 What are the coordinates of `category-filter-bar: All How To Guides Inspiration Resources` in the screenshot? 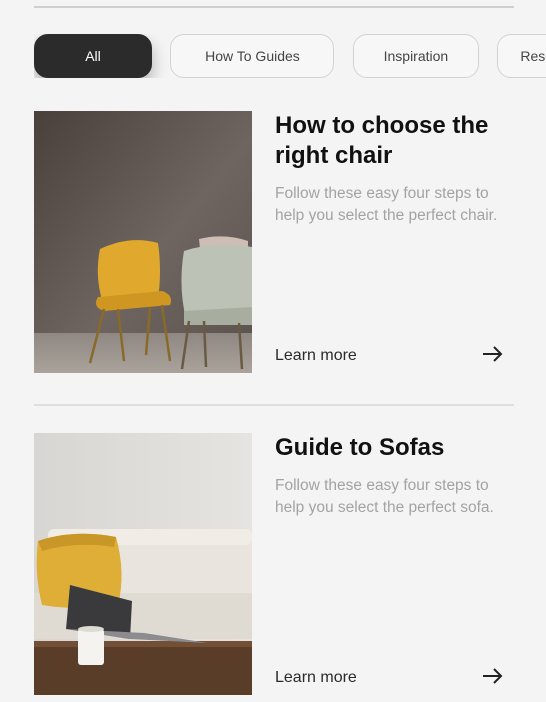 It's located at (290, 56).